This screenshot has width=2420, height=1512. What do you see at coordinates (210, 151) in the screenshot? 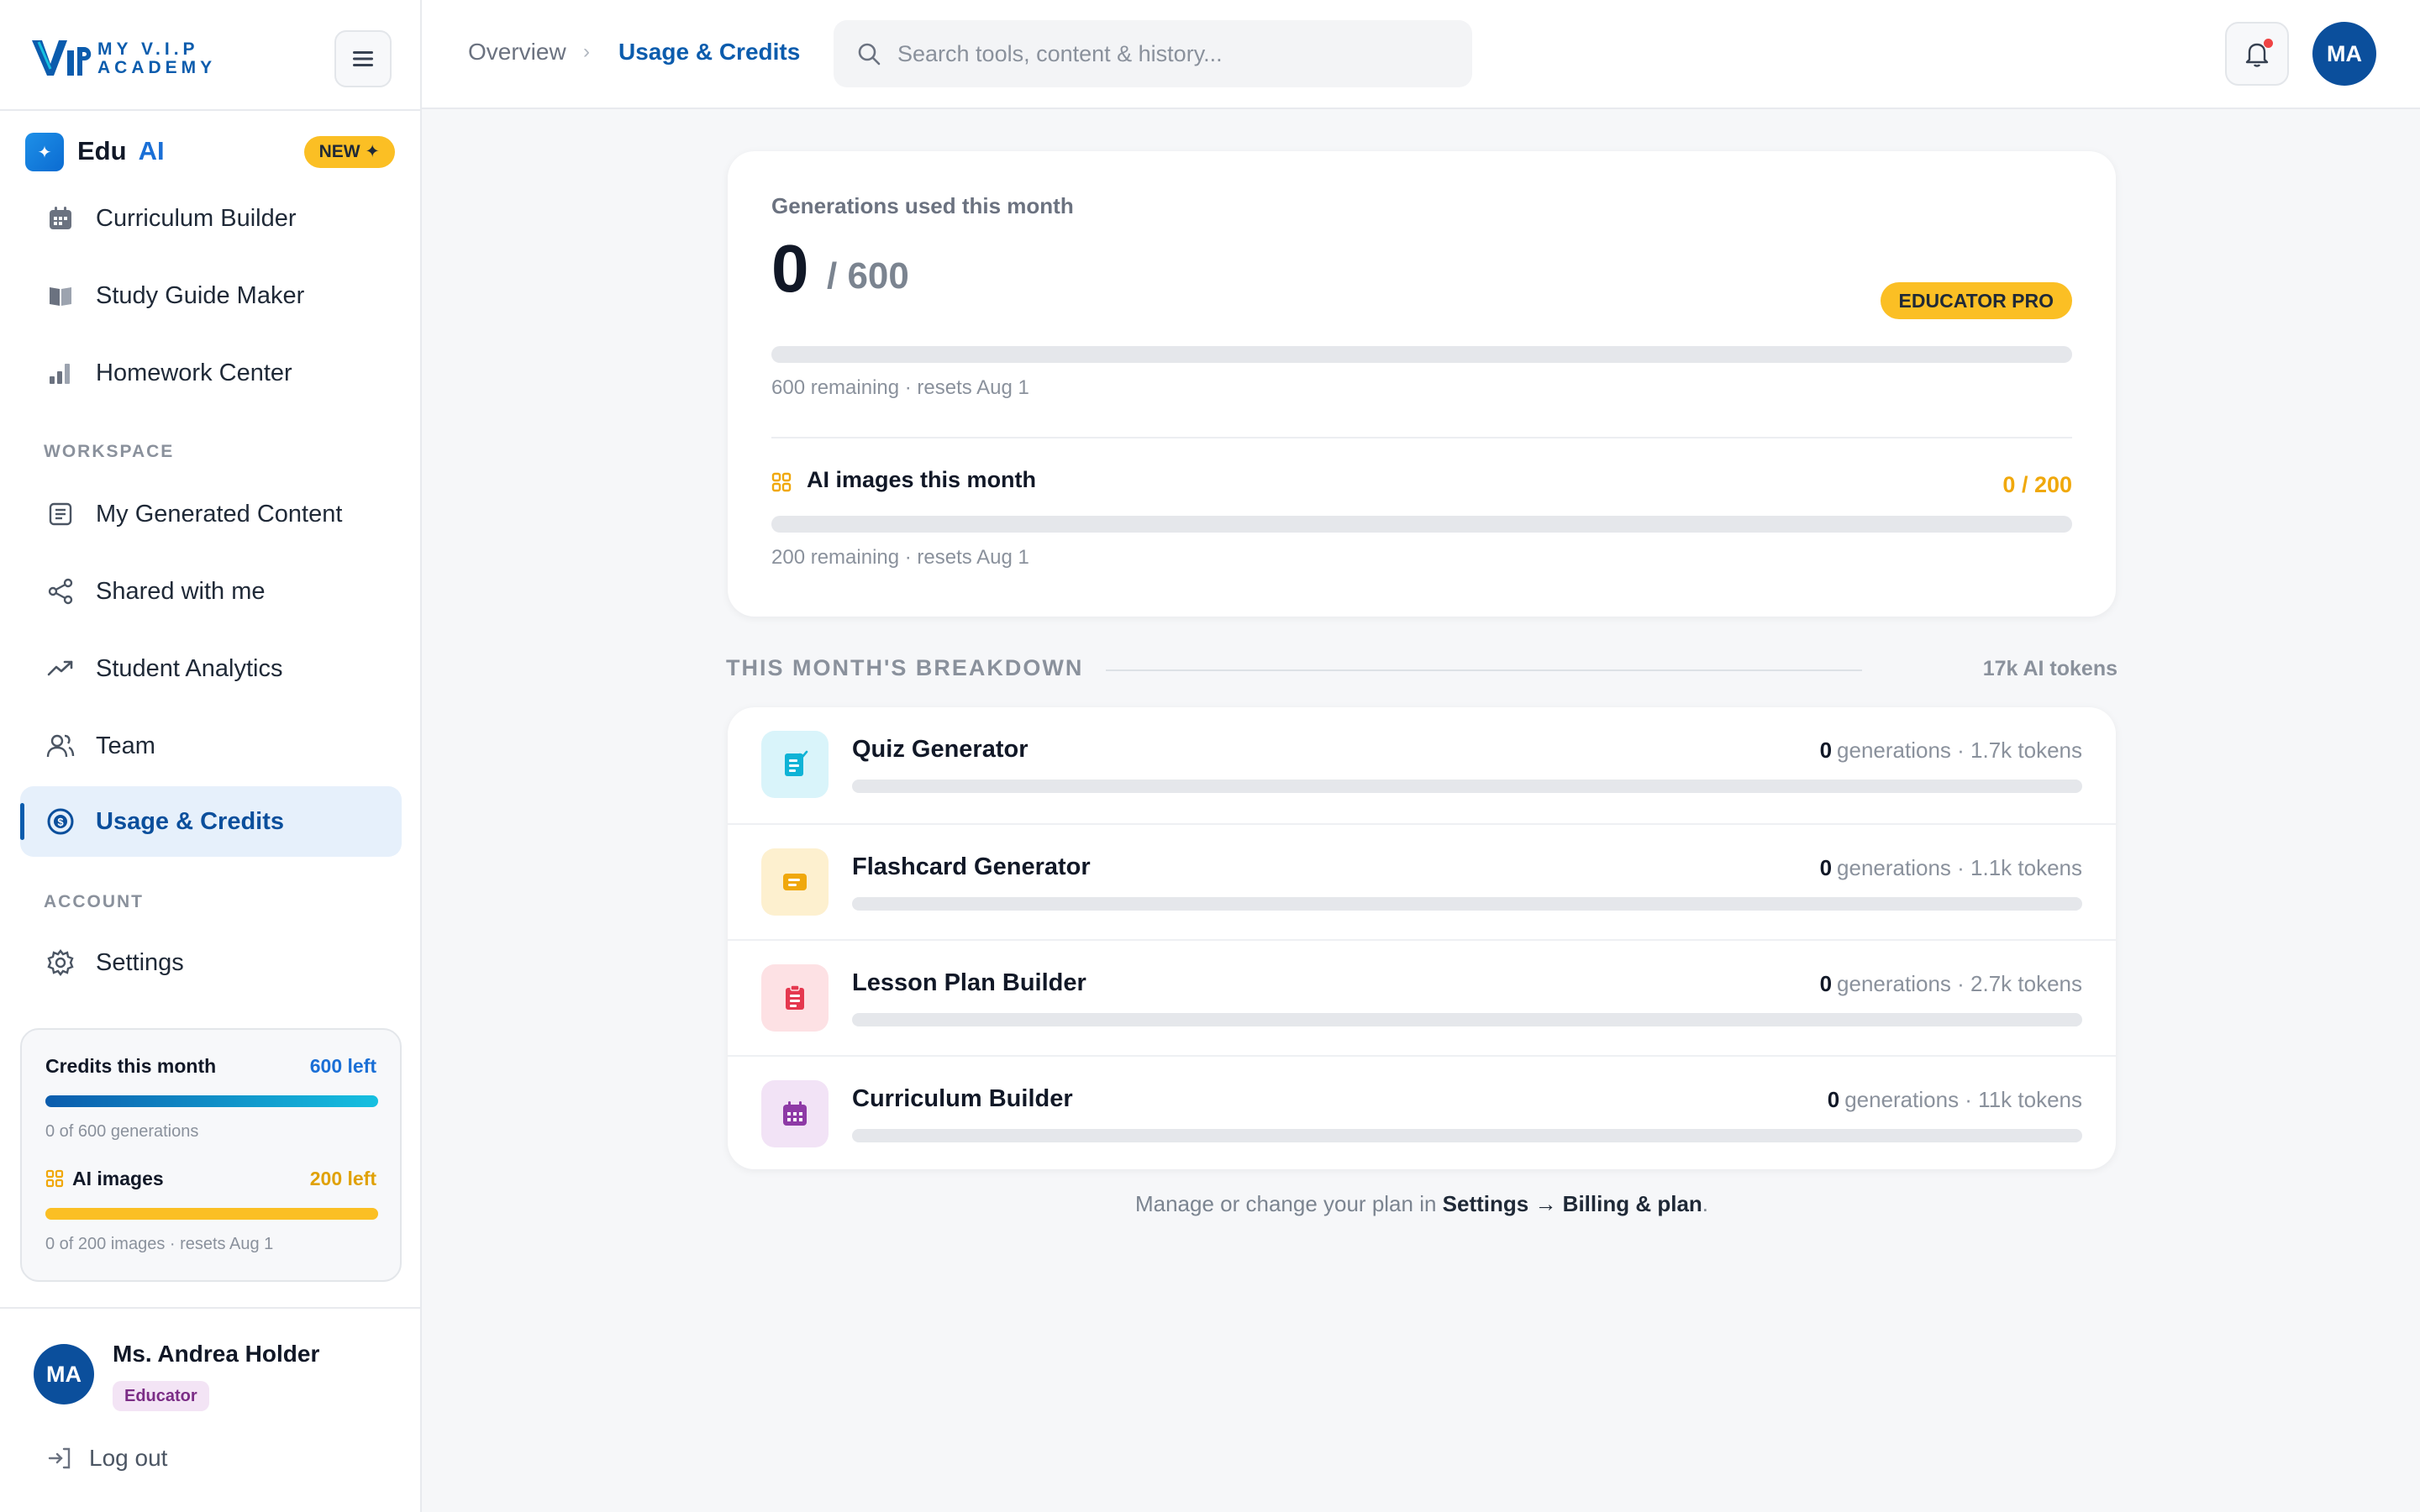
I see `edu-ai-header: ✦ Edu AI NEW ✦` at bounding box center [210, 151].